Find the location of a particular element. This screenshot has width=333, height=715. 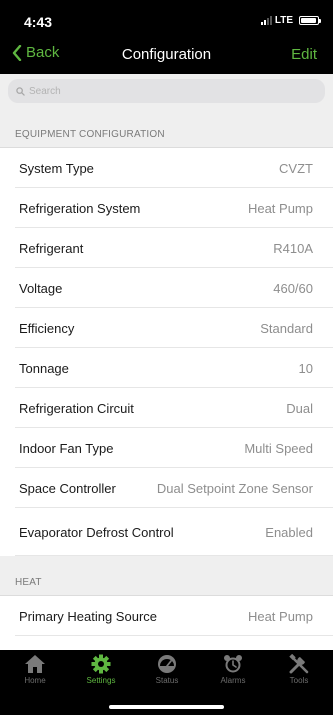

search-input is located at coordinates (168, 91).